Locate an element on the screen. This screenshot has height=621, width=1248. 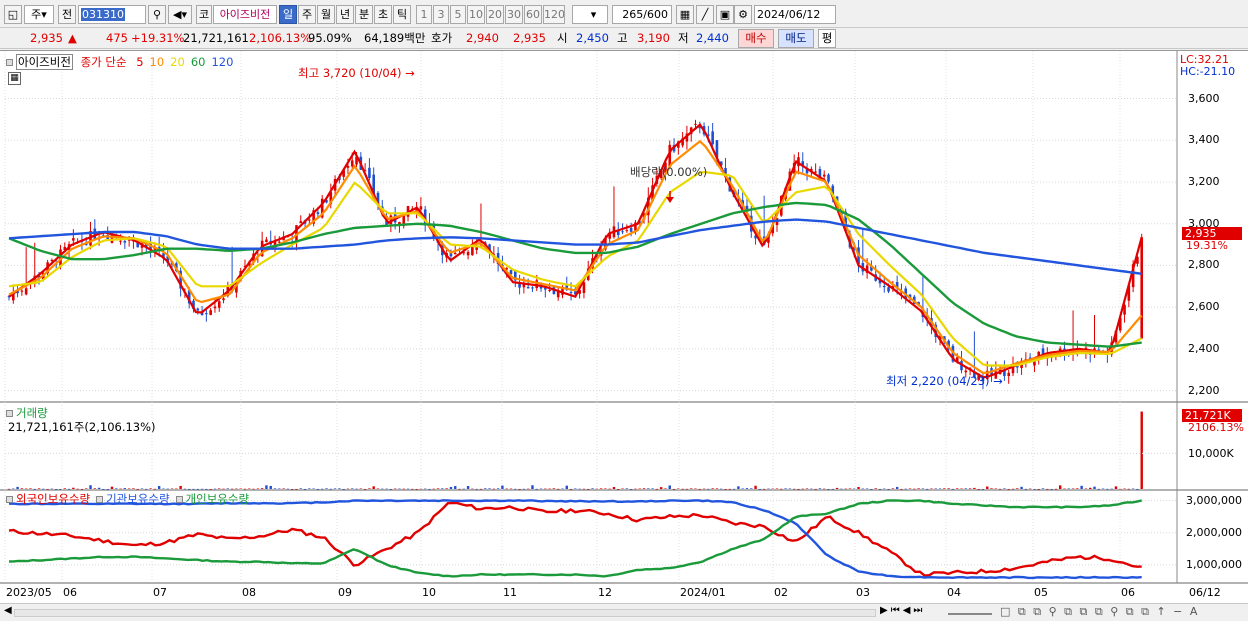
code-input: 031310 is located at coordinates (112, 14).